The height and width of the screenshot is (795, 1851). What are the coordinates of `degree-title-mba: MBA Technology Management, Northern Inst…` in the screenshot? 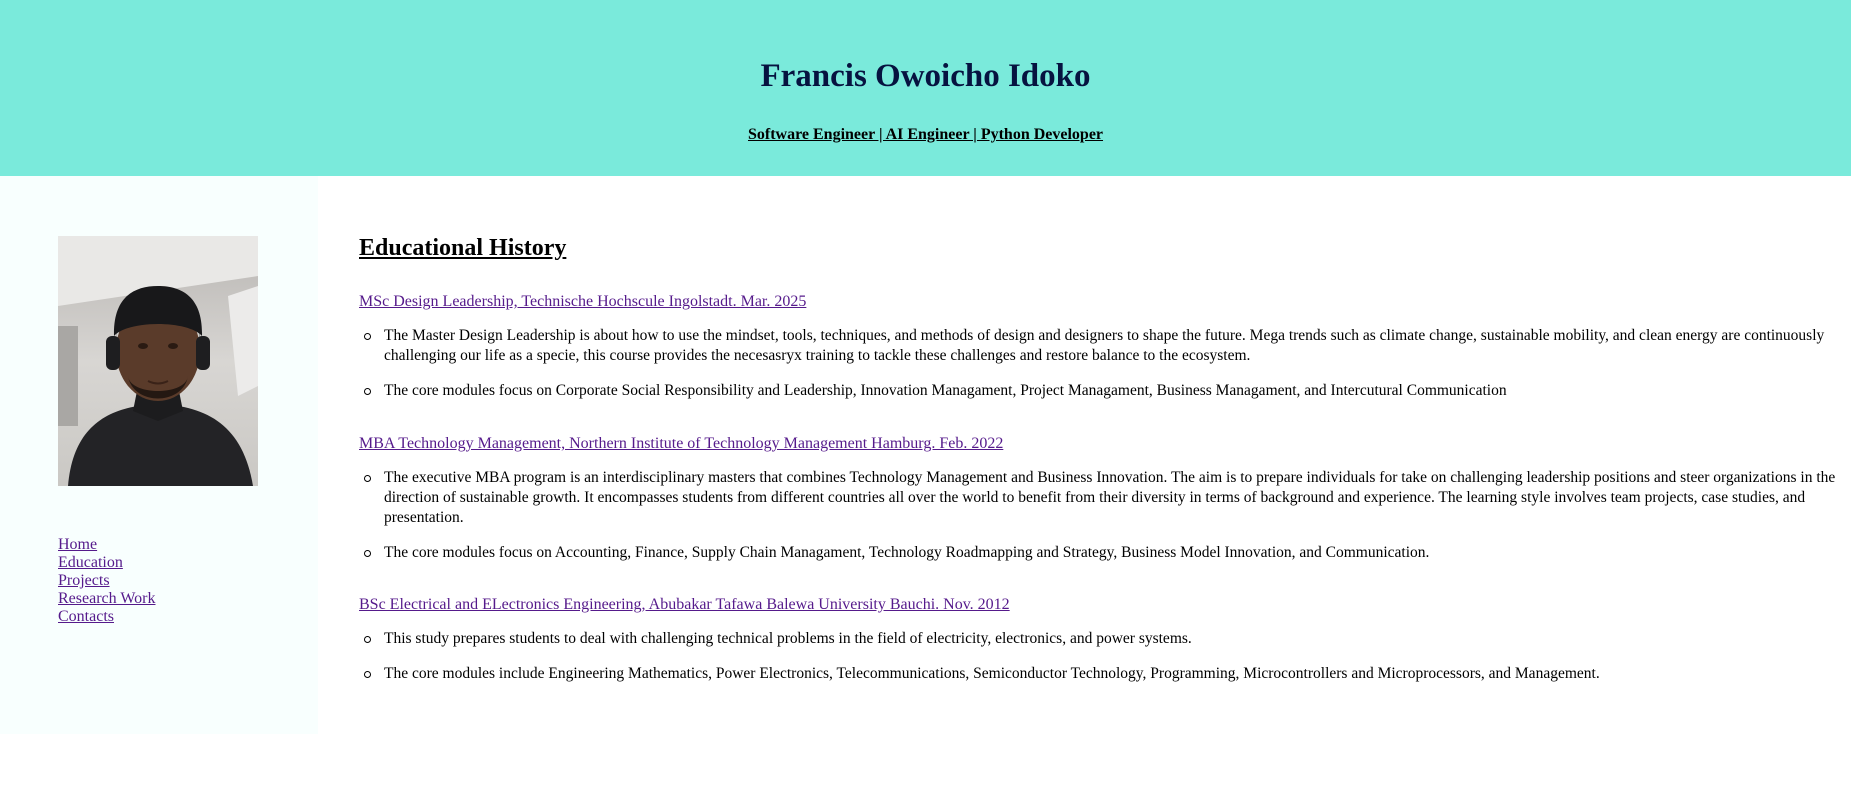 It's located at (681, 444).